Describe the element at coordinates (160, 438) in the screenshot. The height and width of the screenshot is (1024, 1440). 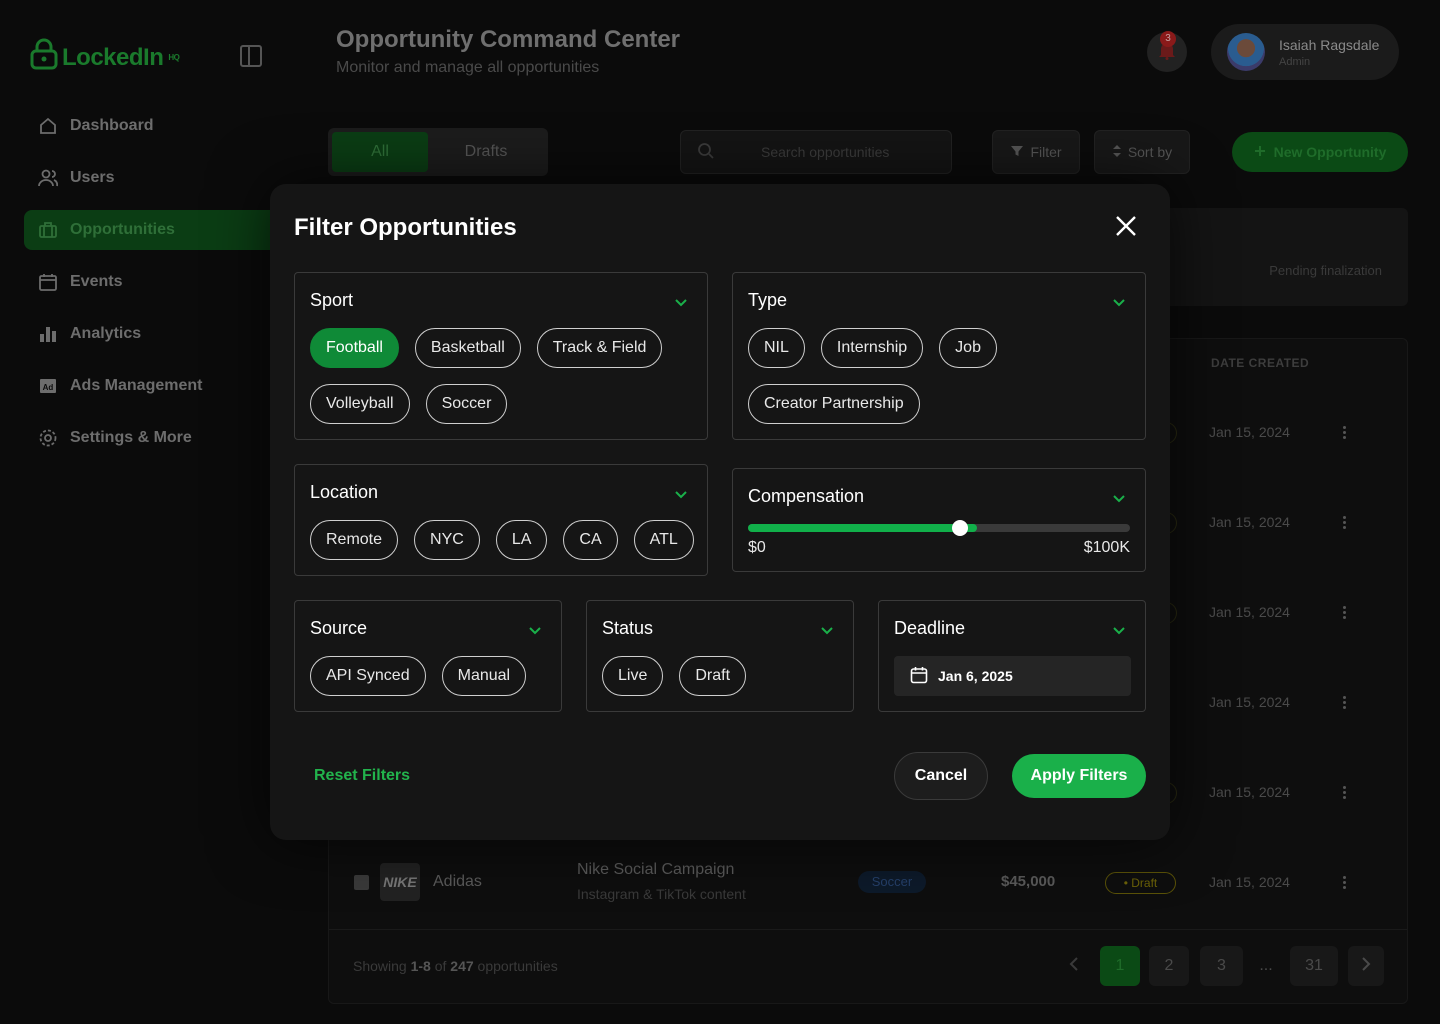
I see `sidebar-item-settings: Settings & More` at that location.